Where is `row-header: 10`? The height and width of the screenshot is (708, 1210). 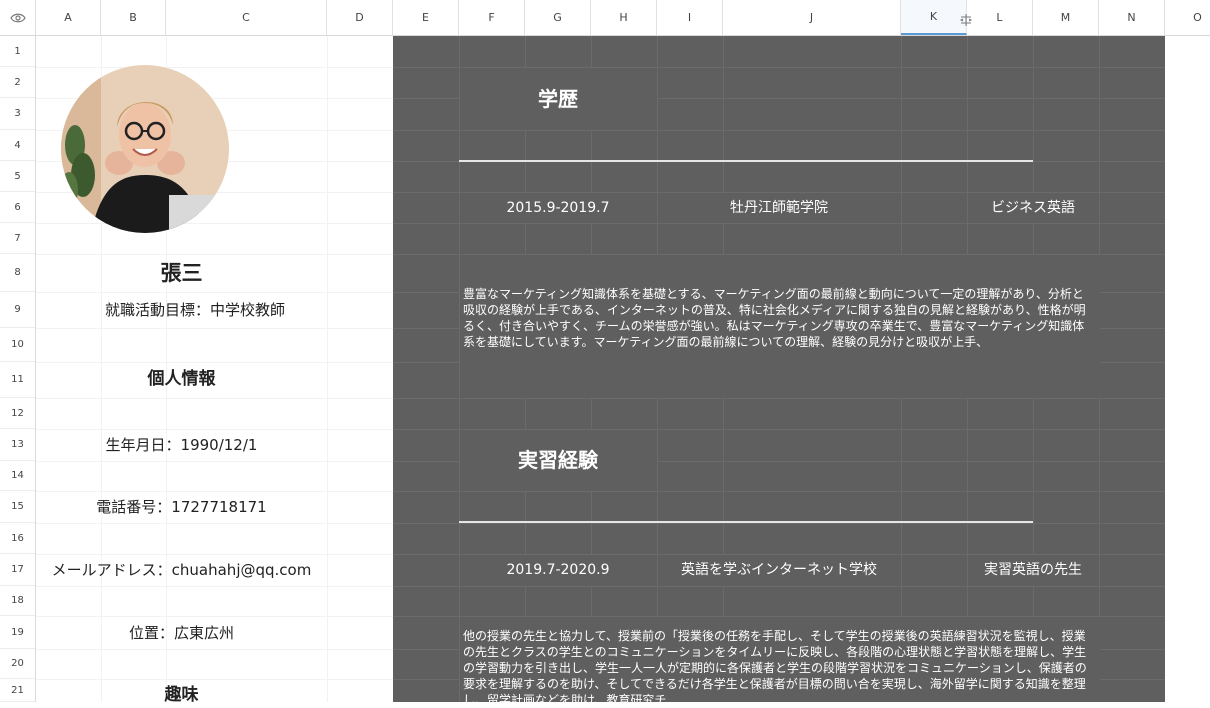 row-header: 10 is located at coordinates (17, 345).